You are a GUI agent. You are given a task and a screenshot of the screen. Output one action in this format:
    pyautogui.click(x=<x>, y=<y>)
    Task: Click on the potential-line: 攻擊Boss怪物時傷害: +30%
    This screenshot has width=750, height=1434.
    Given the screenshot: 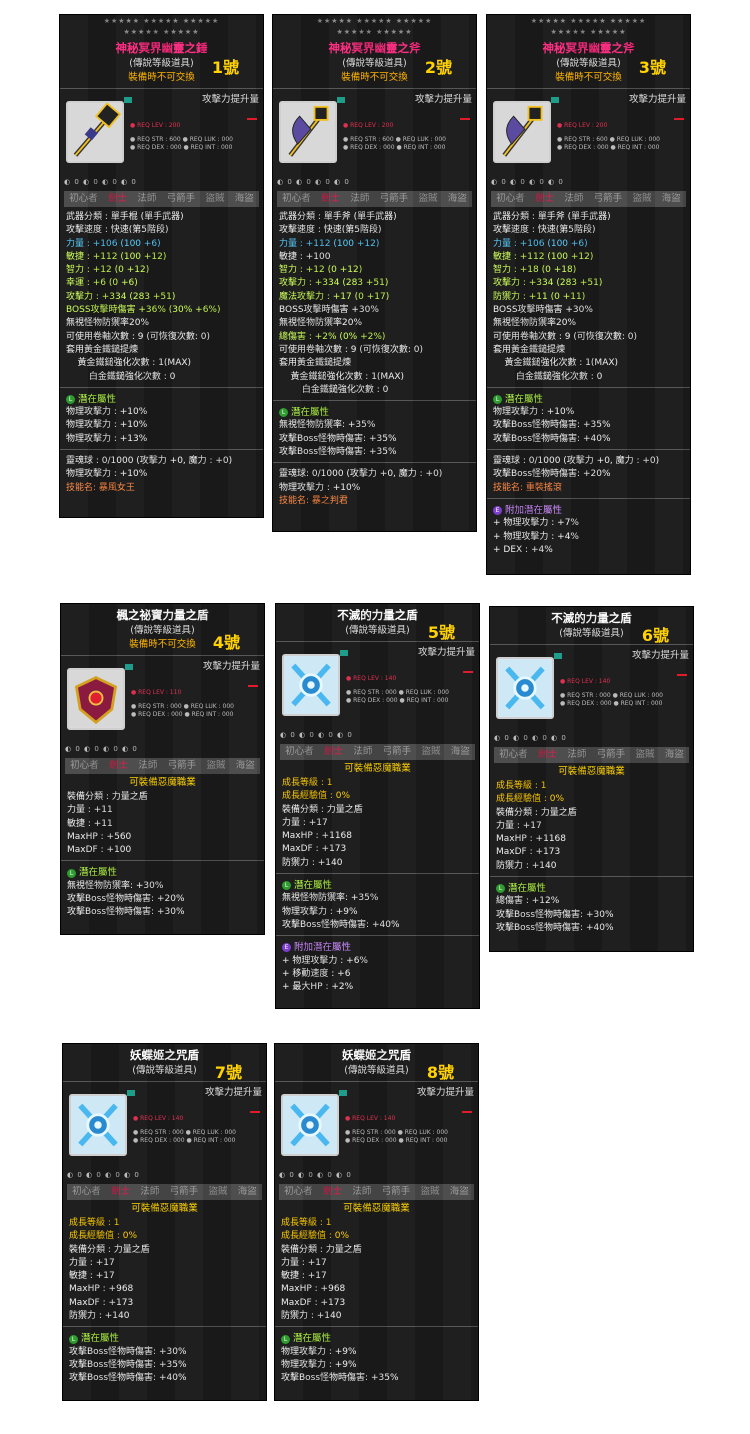 What is the action you would take?
    pyautogui.click(x=126, y=912)
    